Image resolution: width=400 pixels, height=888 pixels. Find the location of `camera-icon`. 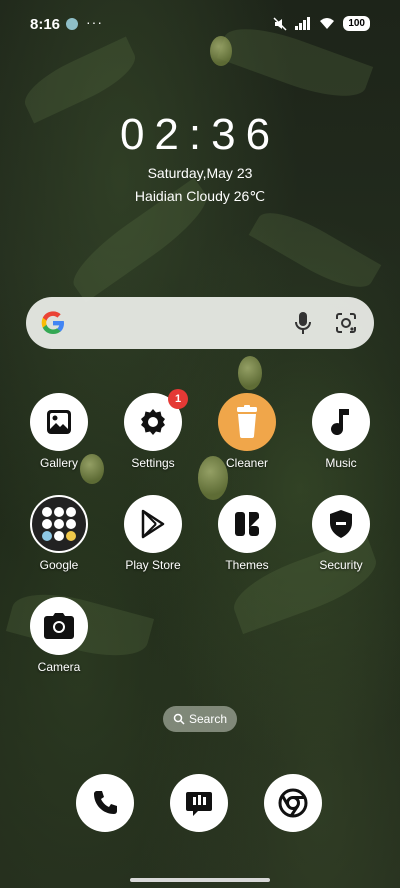

camera-icon is located at coordinates (59, 626).